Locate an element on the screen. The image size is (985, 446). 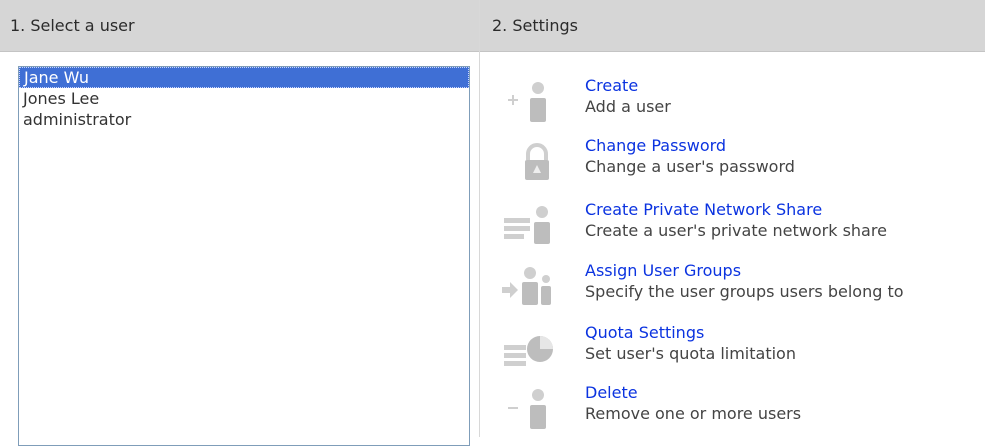
assign-groups-link: Assign User Groups is located at coordinates (744, 271).